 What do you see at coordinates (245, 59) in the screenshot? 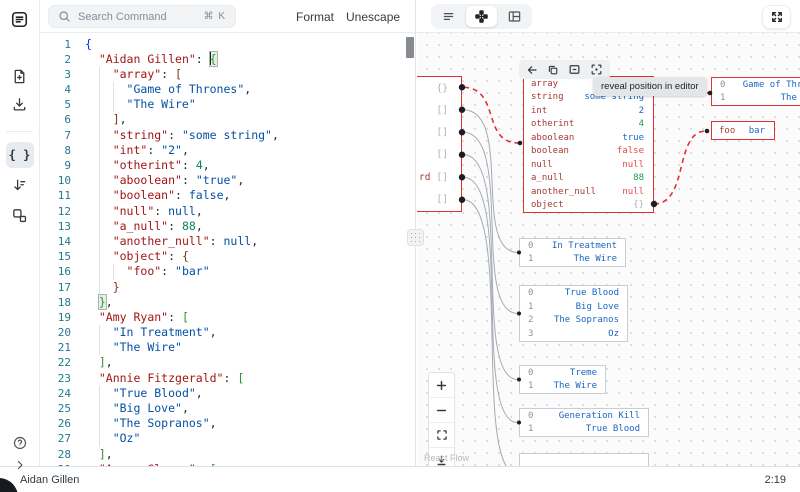
I see `code-line: "Aidan Gillen": {` at bounding box center [245, 59].